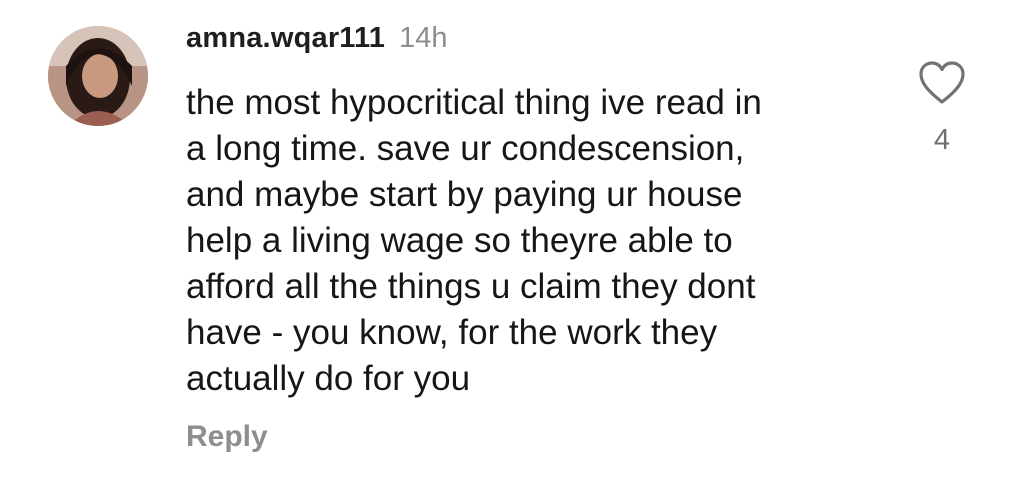 This screenshot has width=1024, height=484. What do you see at coordinates (471, 286) in the screenshot?
I see `comment-line: afford all the things u claim they dont` at bounding box center [471, 286].